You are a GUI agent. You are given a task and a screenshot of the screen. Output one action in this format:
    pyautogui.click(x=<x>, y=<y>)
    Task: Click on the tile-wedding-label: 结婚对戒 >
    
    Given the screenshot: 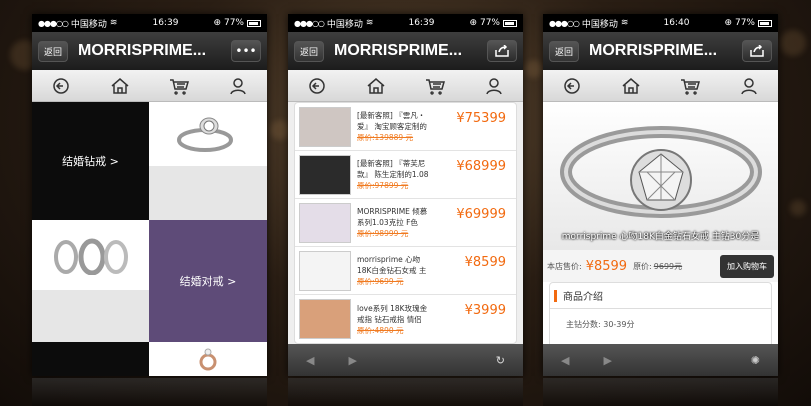 What is the action you would take?
    pyautogui.click(x=208, y=281)
    